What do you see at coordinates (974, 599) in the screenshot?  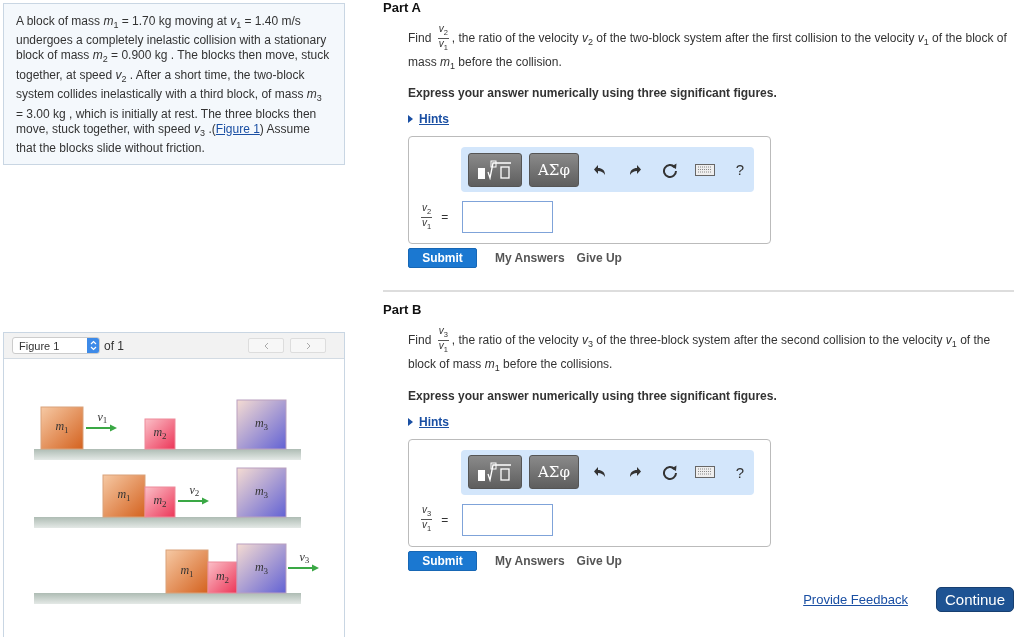 I see `continue-button: Continue` at bounding box center [974, 599].